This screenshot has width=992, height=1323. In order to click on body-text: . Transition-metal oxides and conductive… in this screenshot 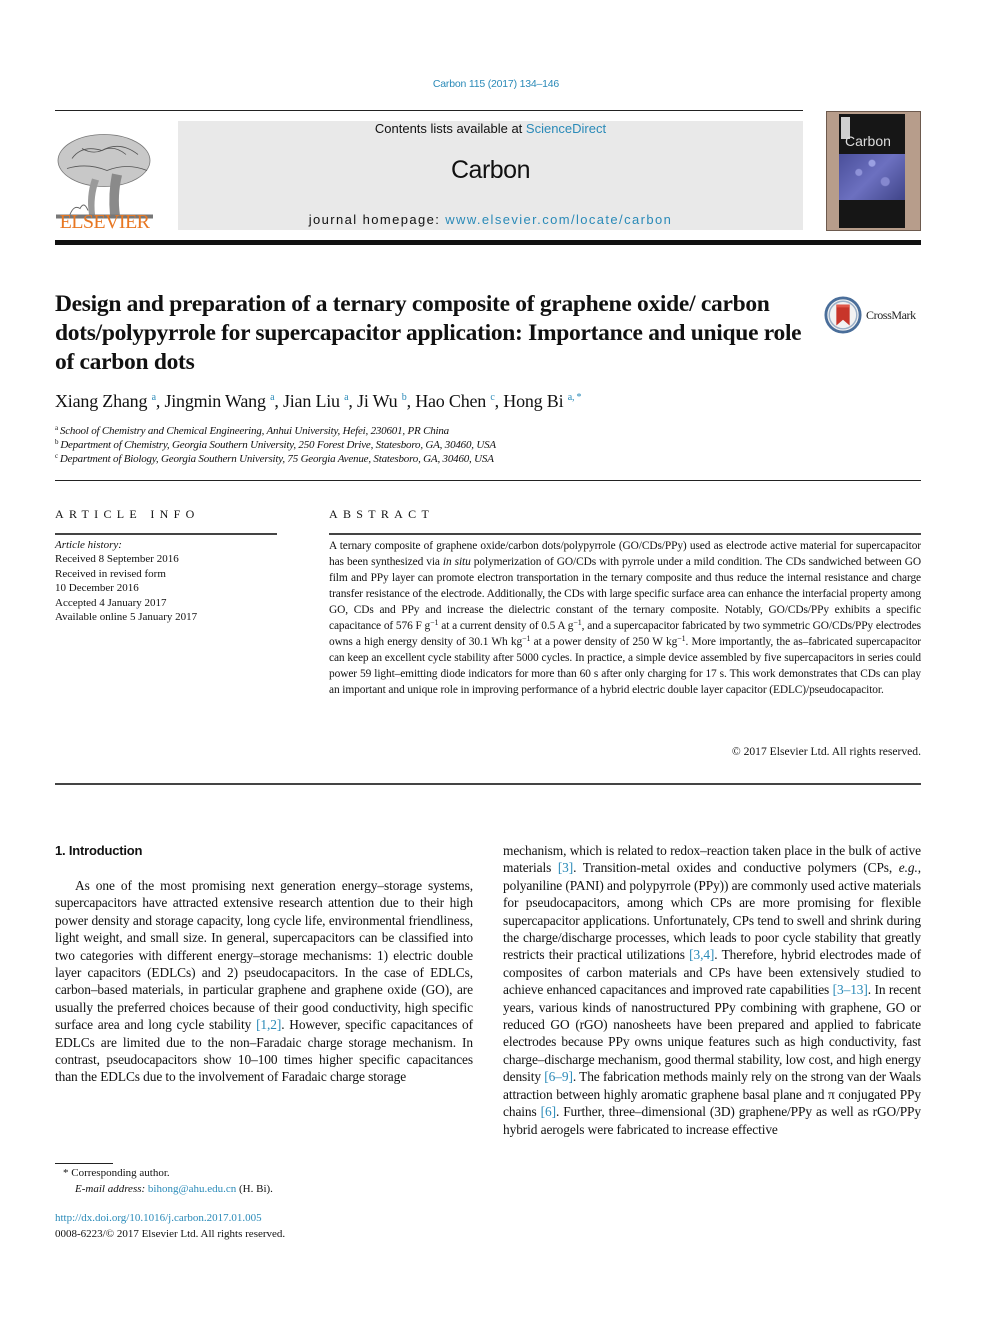, I will do `click(736, 868)`.